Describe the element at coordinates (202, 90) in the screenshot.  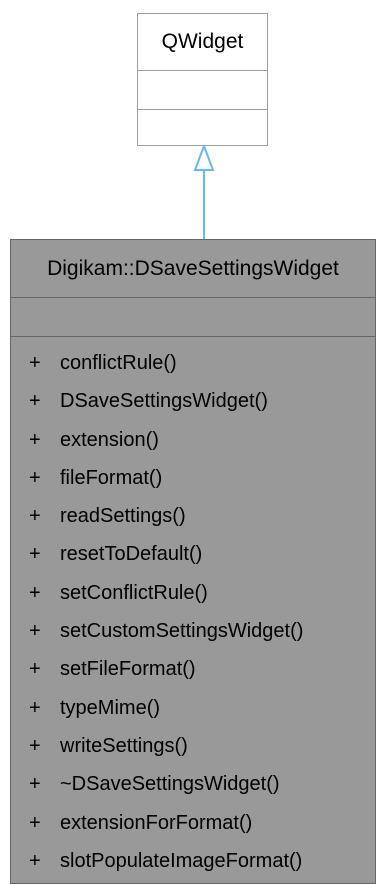
I see `parent-attributes-section` at that location.